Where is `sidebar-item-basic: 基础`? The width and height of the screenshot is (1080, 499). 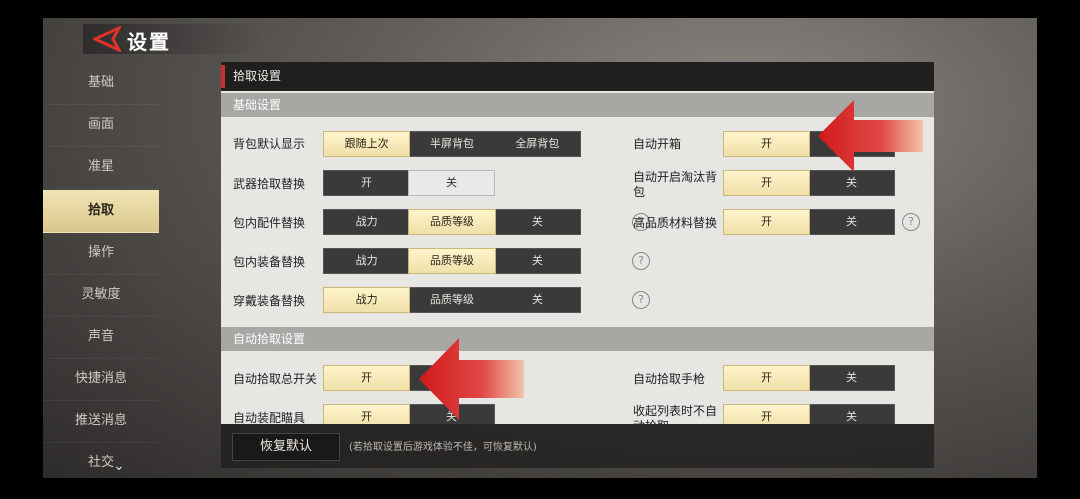 sidebar-item-basic: 基础 is located at coordinates (101, 83).